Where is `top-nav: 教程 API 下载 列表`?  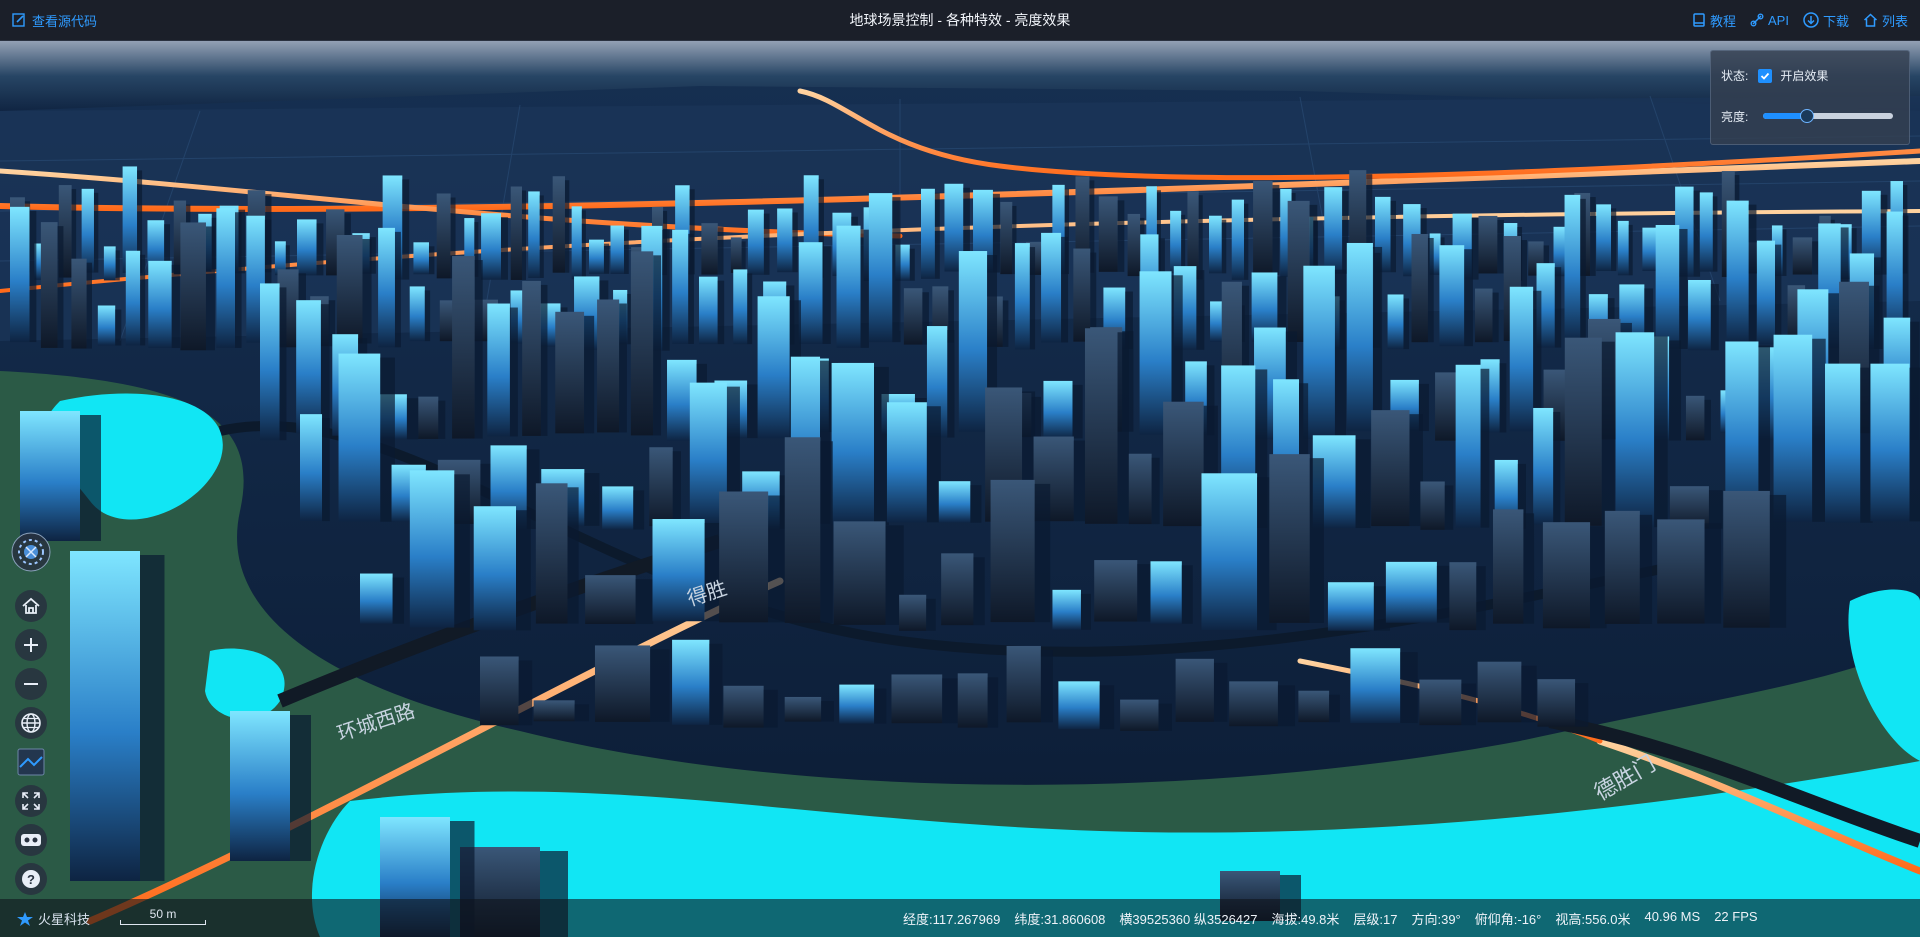
top-nav: 教程 API 下载 列表 is located at coordinates (1800, 20).